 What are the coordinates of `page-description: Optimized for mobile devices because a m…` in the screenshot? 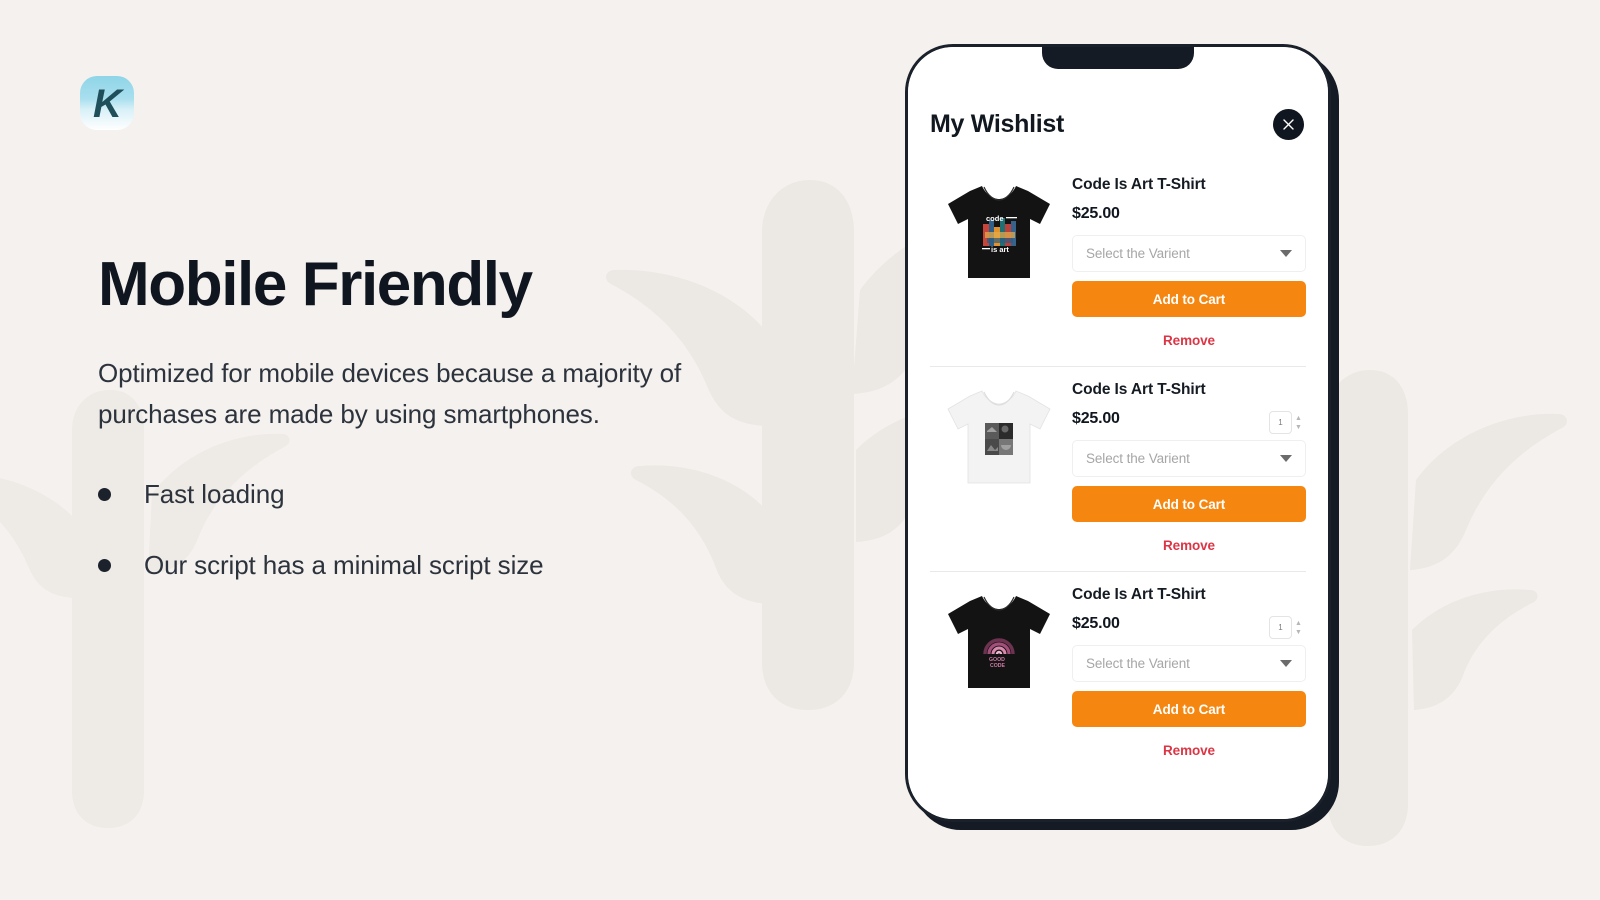 It's located at (390, 393).